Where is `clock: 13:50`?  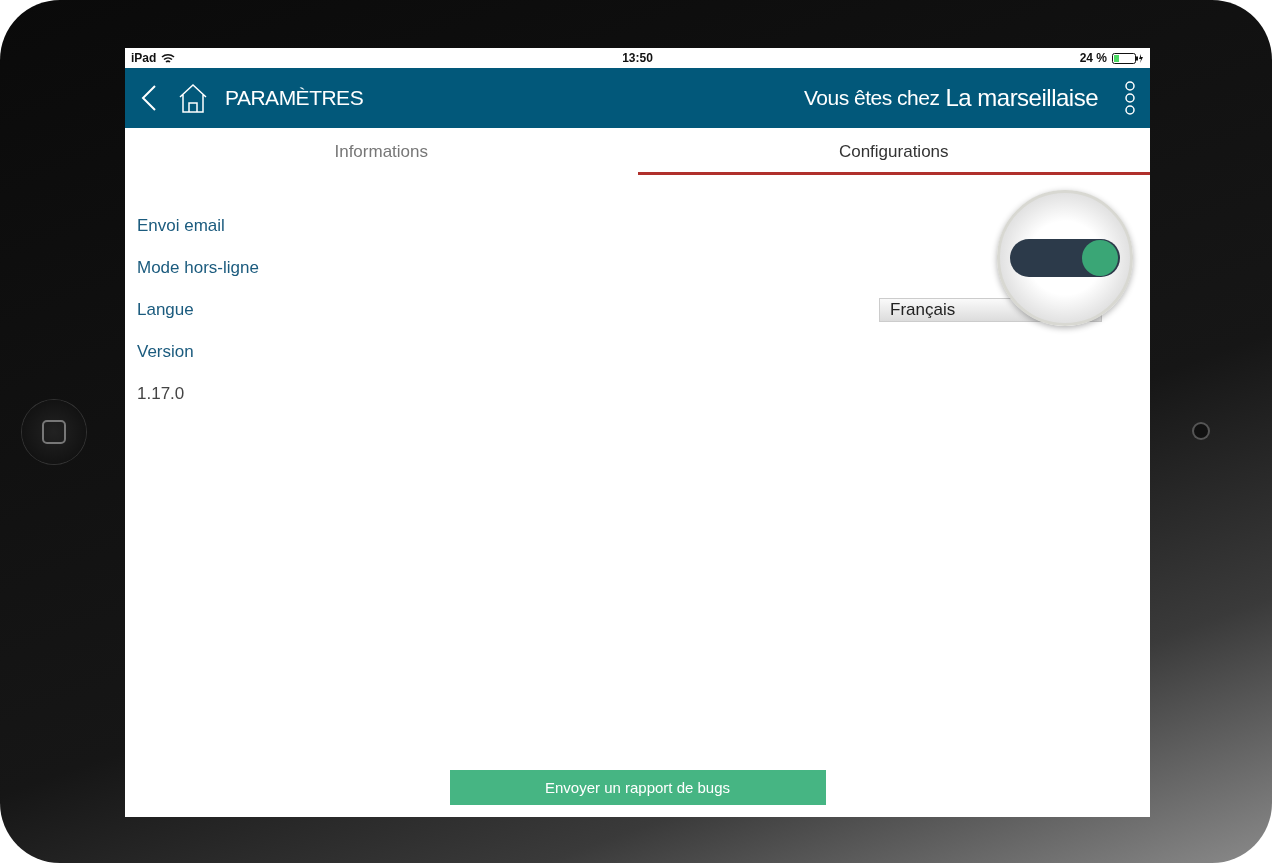
clock: 13:50 is located at coordinates (637, 58).